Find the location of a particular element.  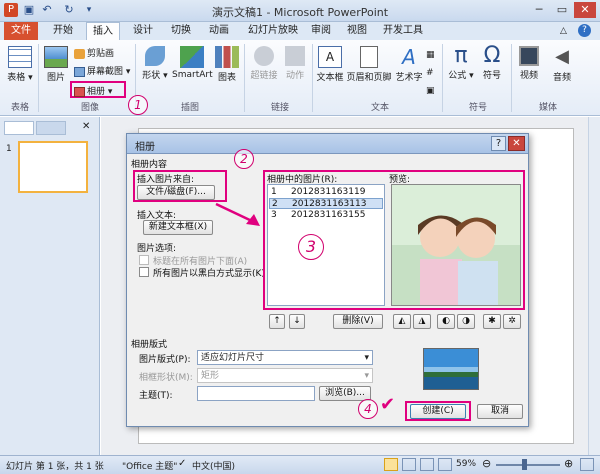

slide-sorter-icon is located at coordinates (409, 464).